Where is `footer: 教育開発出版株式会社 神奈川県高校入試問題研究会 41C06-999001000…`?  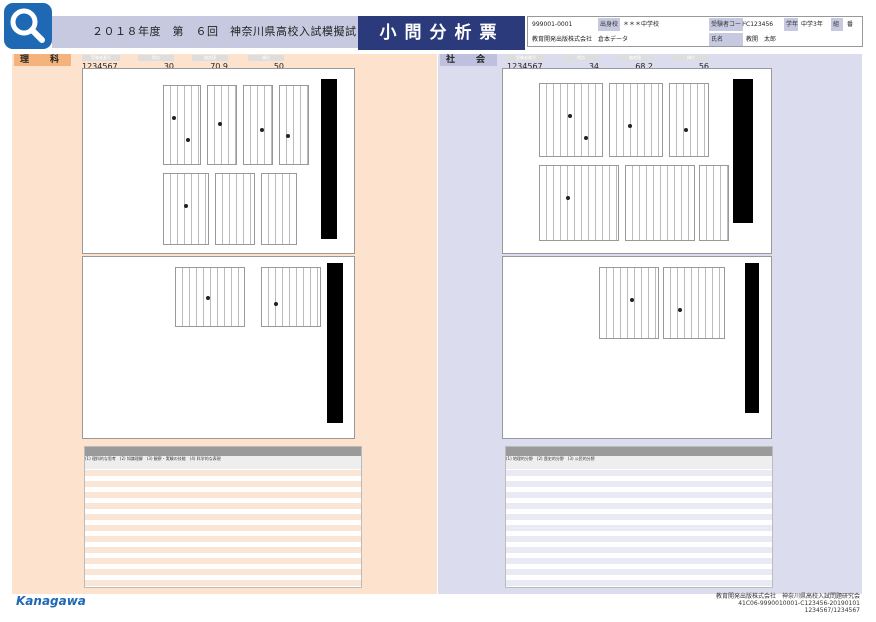
footer: 教育開発出版株式会社 神奈川県高校入試問題研究会 41C06-999001000… is located at coordinates (788, 603).